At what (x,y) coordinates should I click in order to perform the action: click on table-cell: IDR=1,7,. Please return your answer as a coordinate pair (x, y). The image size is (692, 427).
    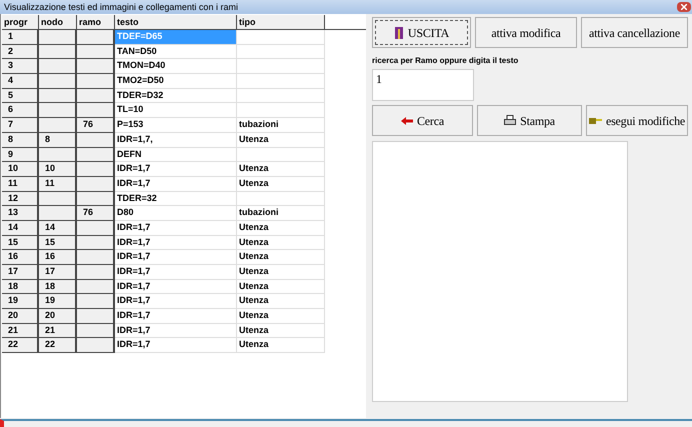
    Looking at the image, I should click on (176, 140).